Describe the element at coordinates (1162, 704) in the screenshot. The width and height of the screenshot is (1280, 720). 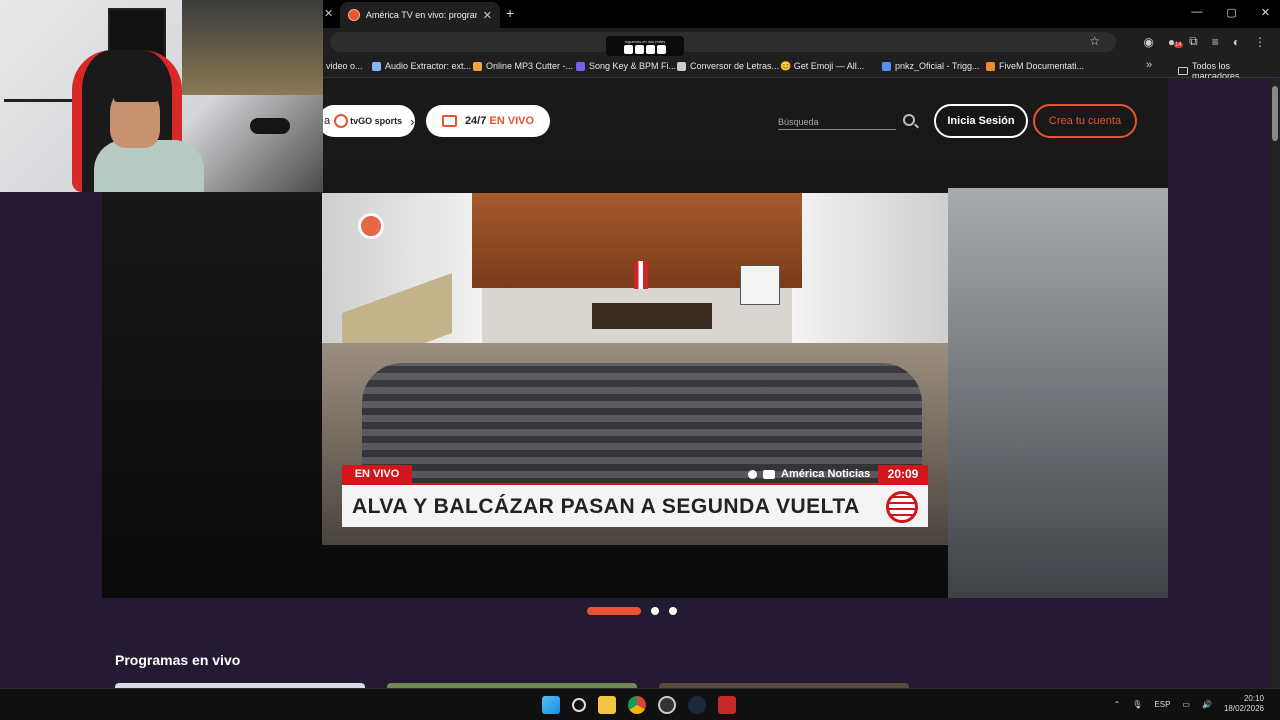
I see `language-indicator: ESP` at that location.